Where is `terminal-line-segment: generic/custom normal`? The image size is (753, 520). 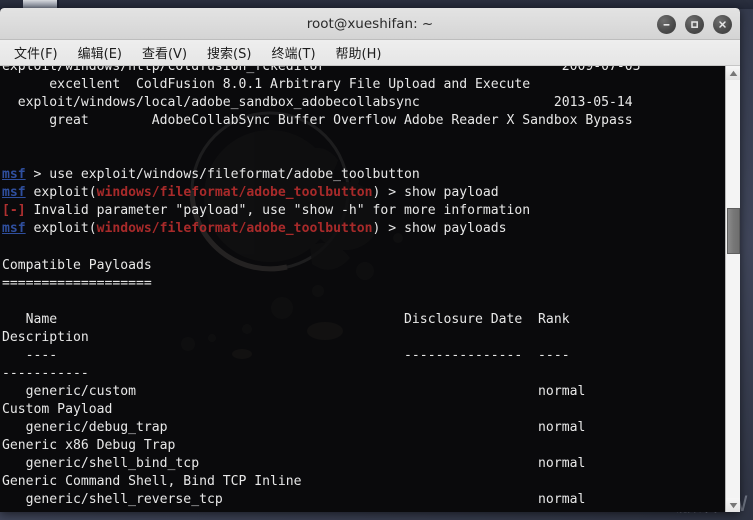 terminal-line-segment: generic/custom normal is located at coordinates (294, 391).